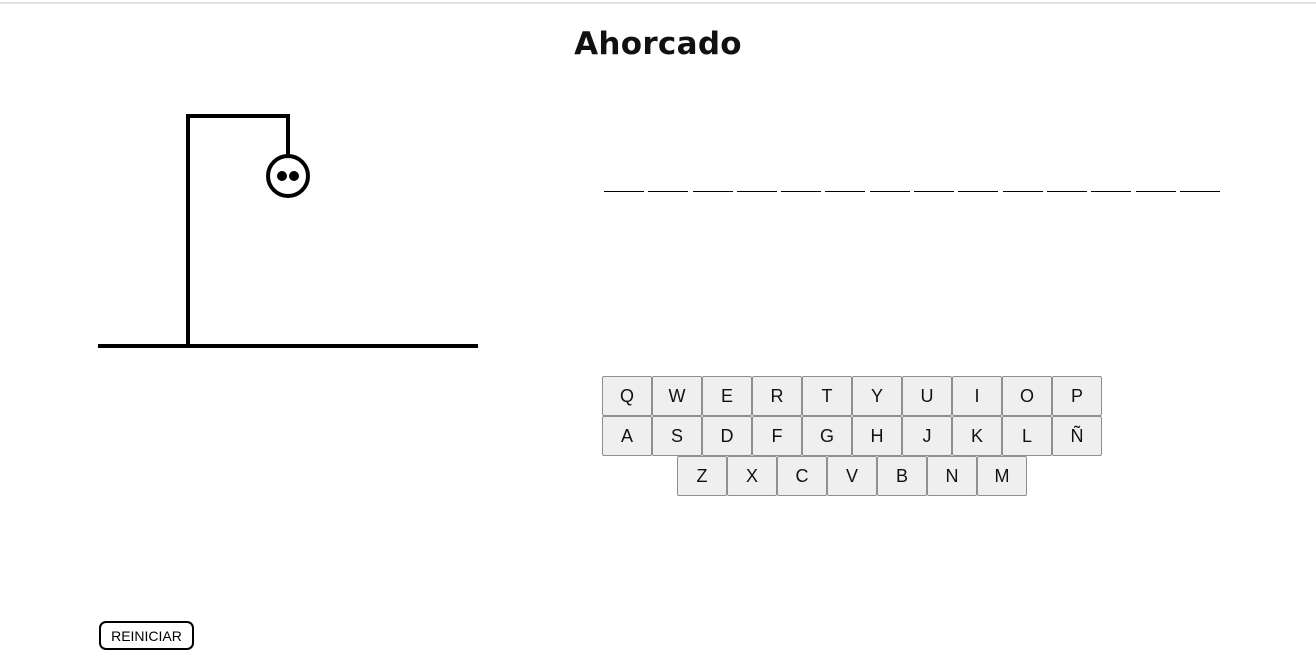 The height and width of the screenshot is (650, 1316). I want to click on key-s: S, so click(677, 436).